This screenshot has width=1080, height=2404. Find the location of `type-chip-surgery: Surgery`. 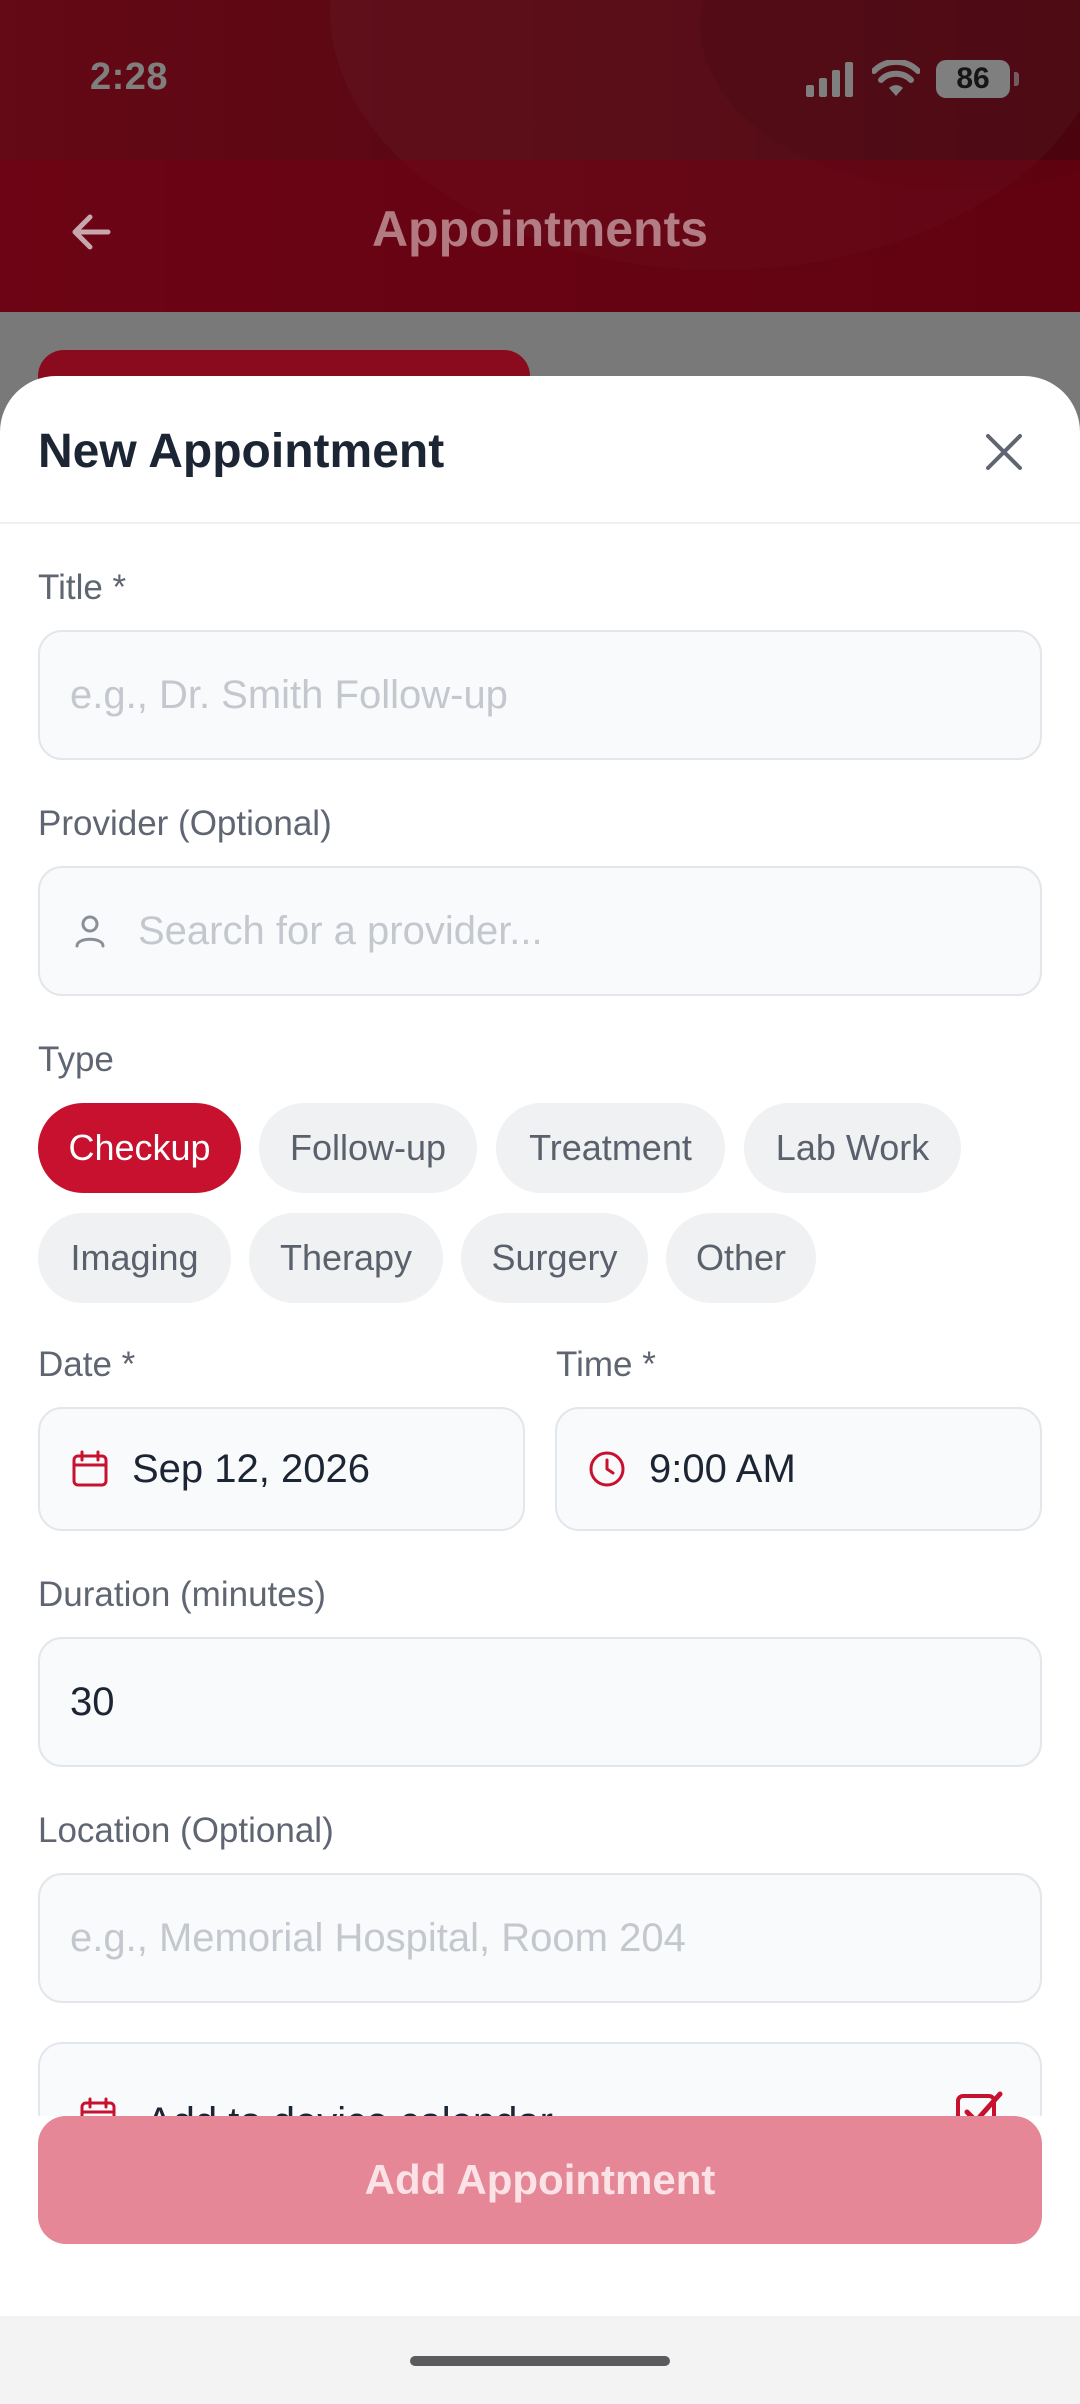

type-chip-surgery: Surgery is located at coordinates (554, 1258).